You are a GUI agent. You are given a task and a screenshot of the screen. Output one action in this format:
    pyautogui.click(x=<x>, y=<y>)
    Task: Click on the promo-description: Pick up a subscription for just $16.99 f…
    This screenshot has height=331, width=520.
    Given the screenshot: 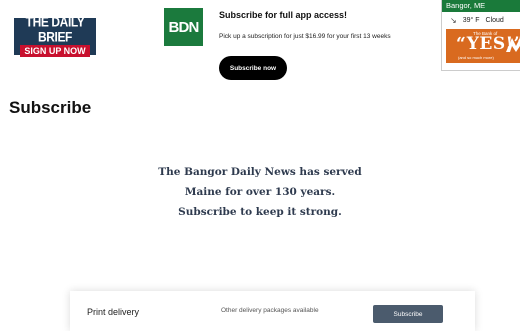 What is the action you would take?
    pyautogui.click(x=305, y=36)
    